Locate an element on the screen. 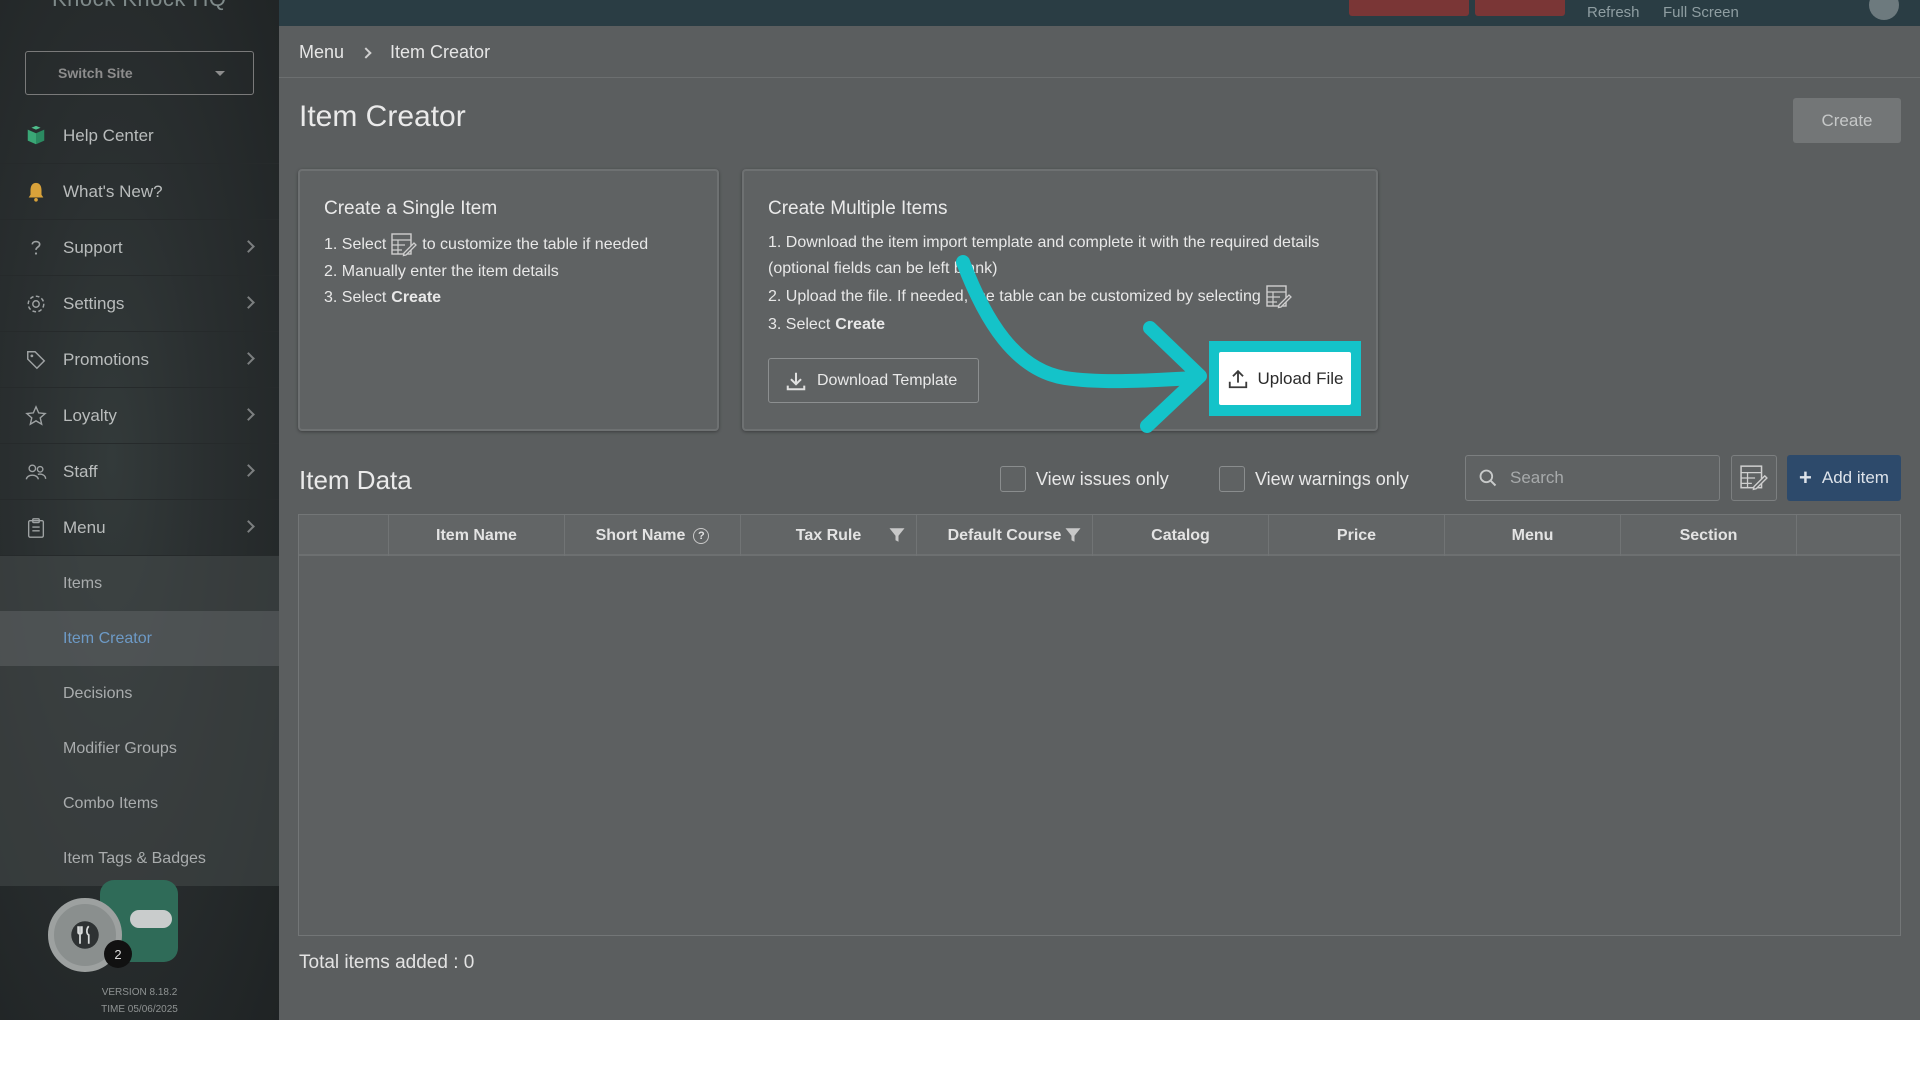  sidebar-subitem-decisions: Decisions is located at coordinates (139, 693).